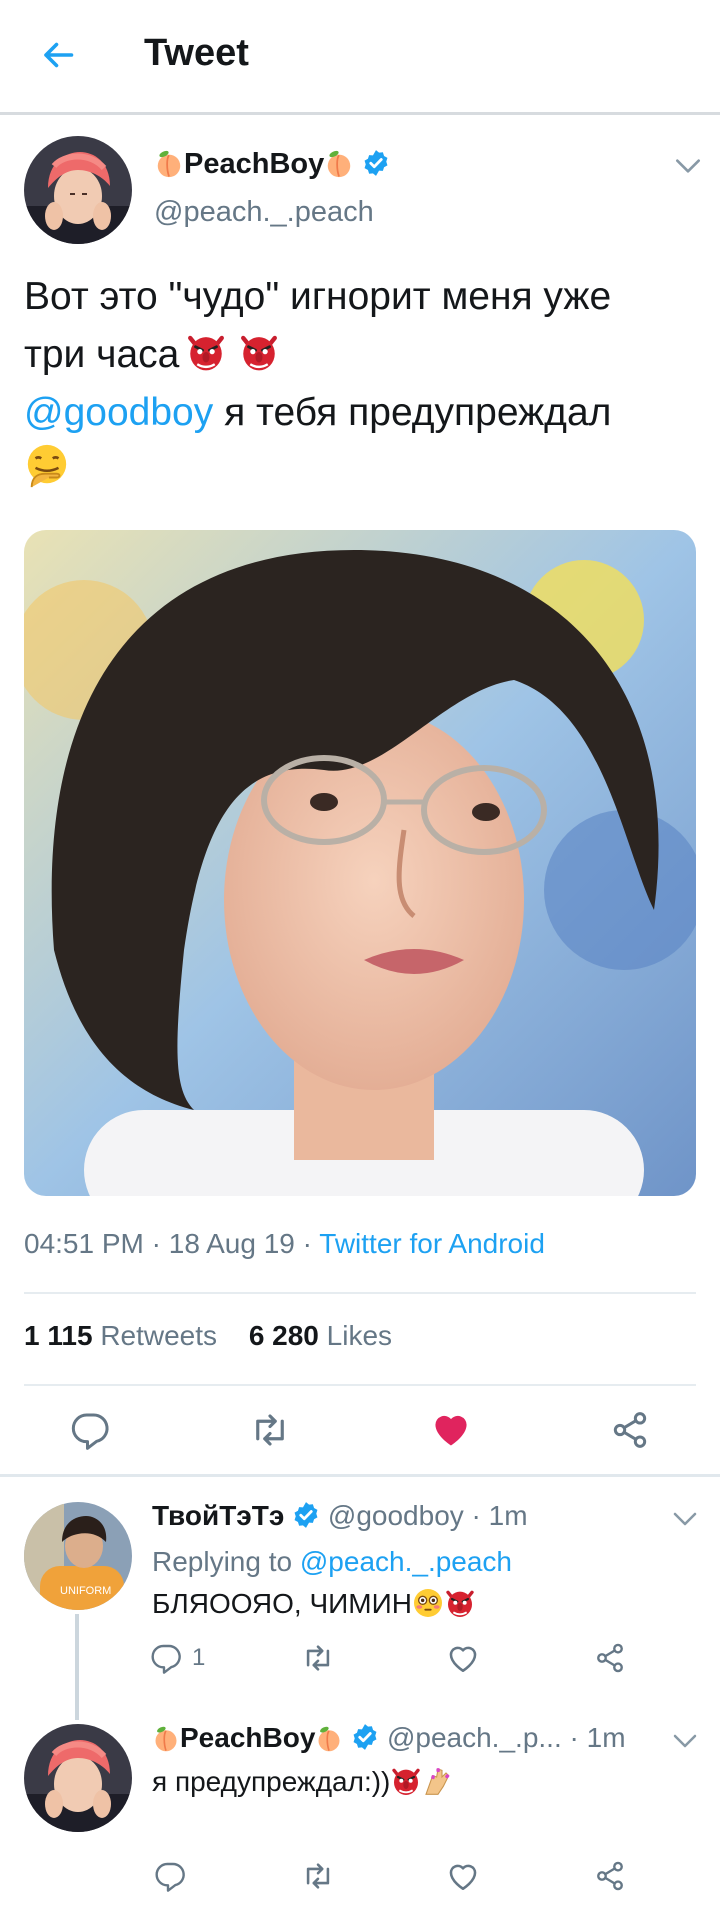 This screenshot has height=1920, width=720. What do you see at coordinates (438, 1781) in the screenshot?
I see `nail-polish-emoji` at bounding box center [438, 1781].